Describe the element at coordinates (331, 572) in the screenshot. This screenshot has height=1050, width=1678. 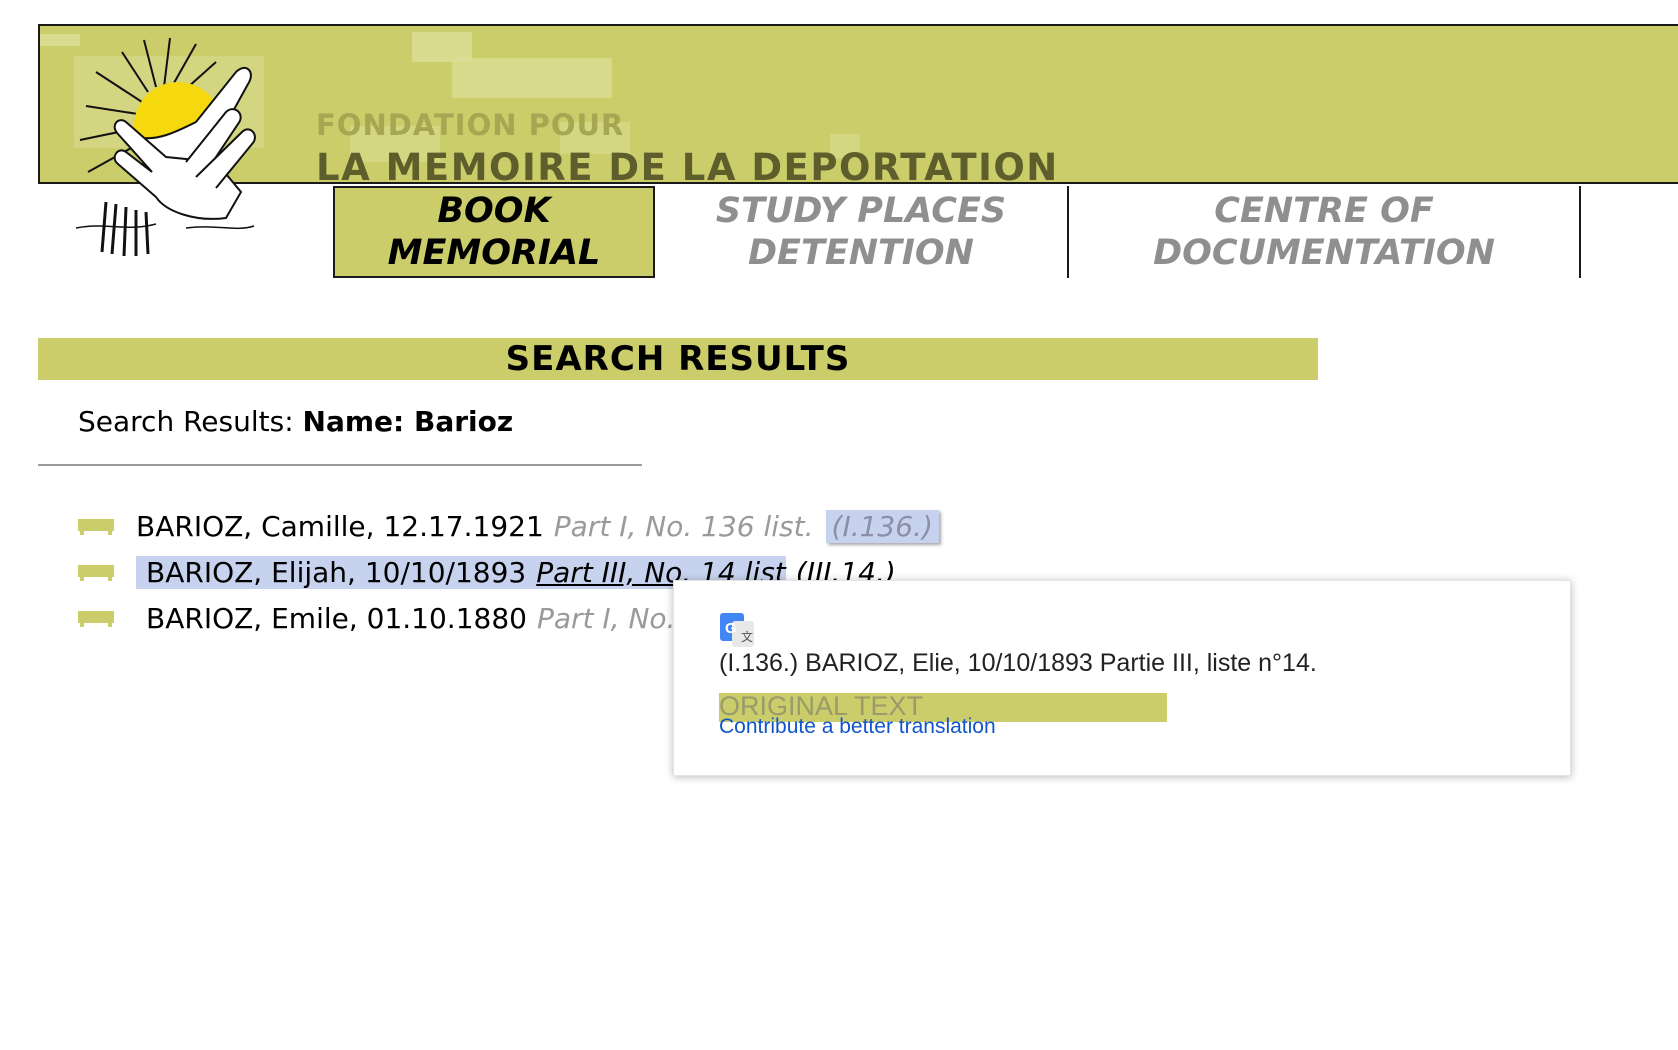
I see `result-name: BARIOZ, Elijah, 10/10/1893` at that location.